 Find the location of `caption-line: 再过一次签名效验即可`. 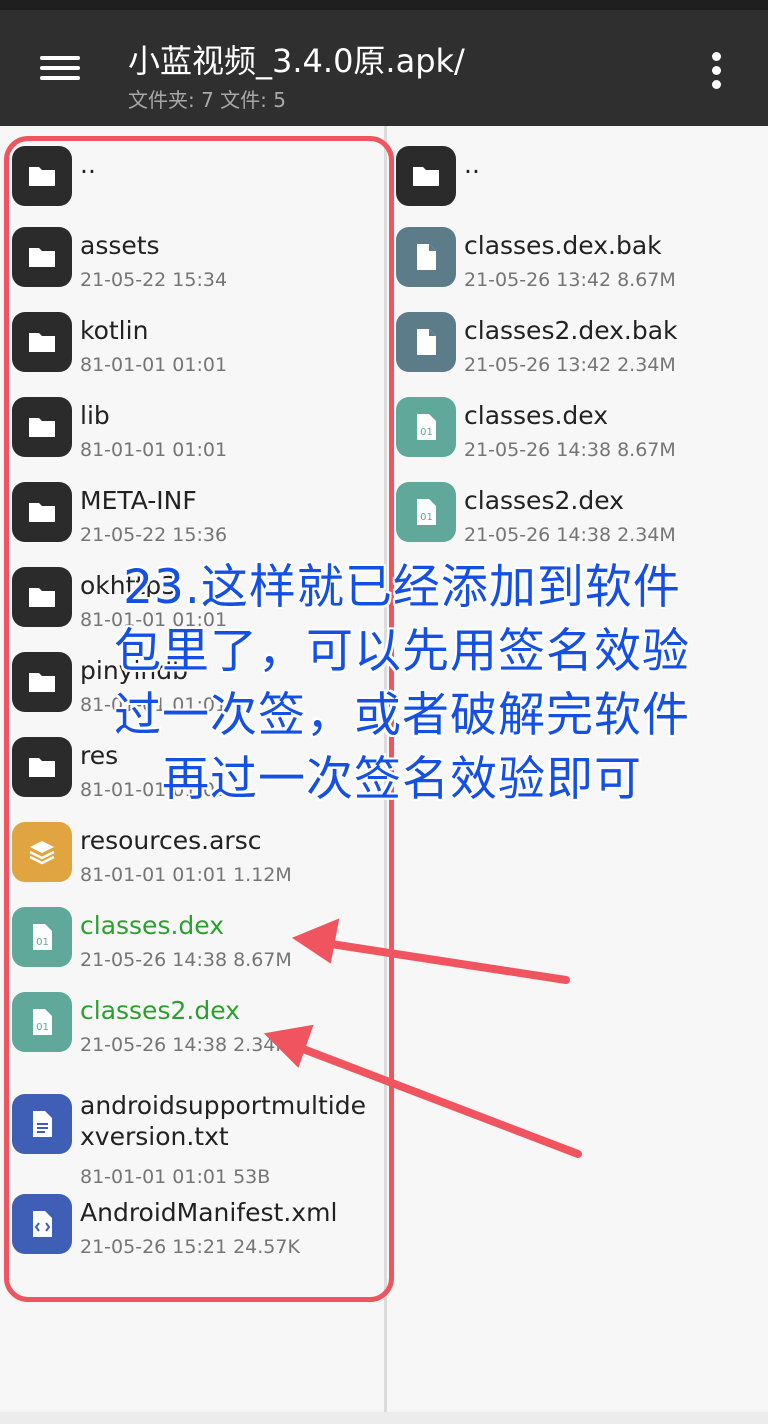

caption-line: 再过一次签名效验即可 is located at coordinates (402, 779).